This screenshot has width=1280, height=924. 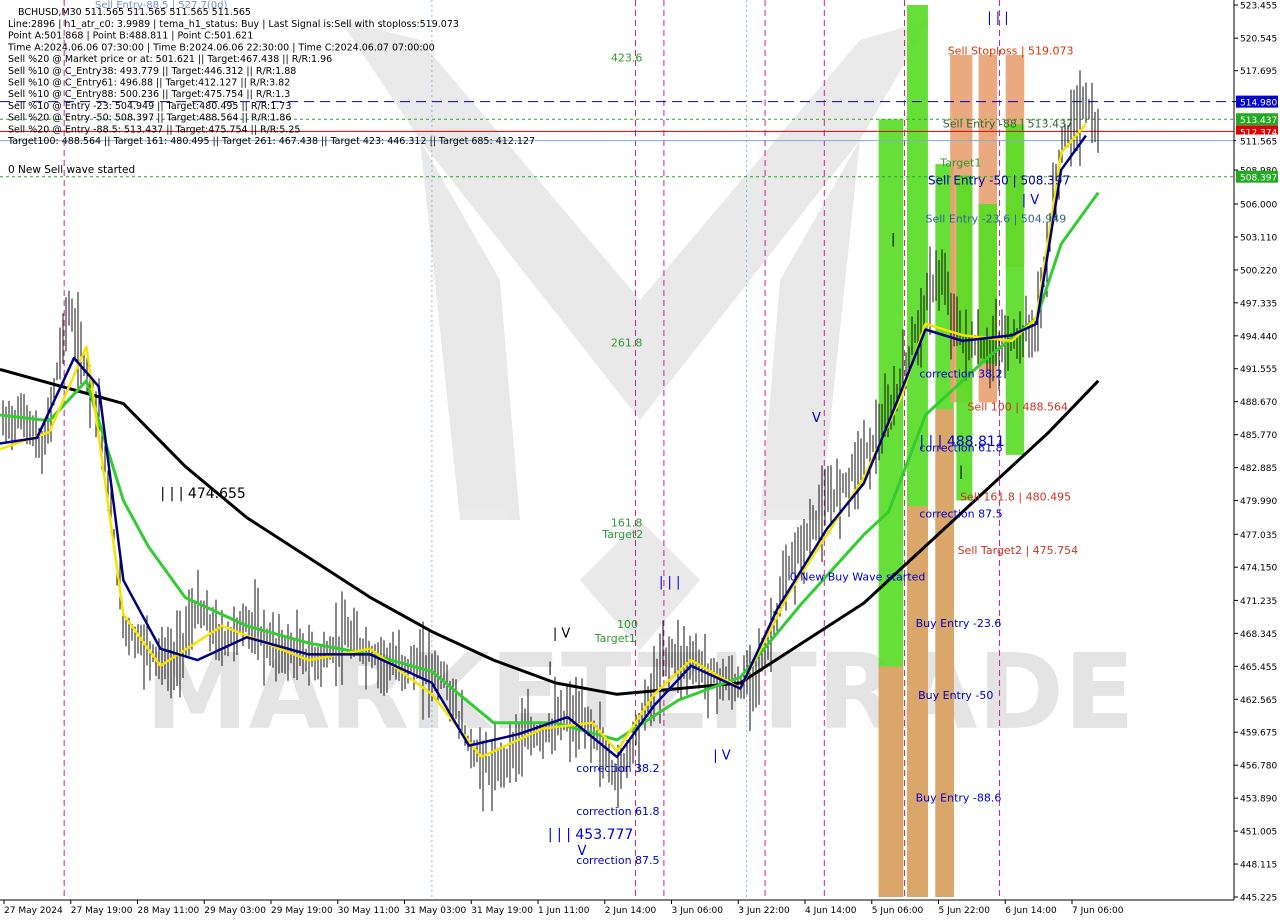 I want to click on x-tick-label: 27 May 19:00, so click(x=102, y=911).